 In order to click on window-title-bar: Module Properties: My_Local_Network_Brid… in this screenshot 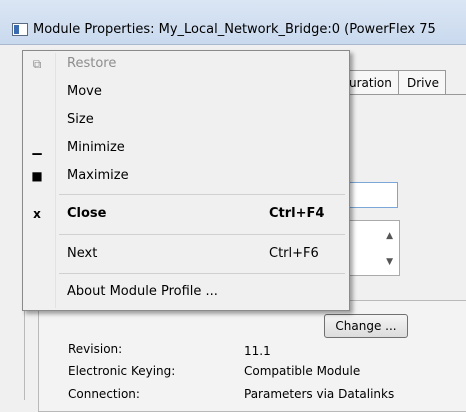, I will do `click(233, 22)`.